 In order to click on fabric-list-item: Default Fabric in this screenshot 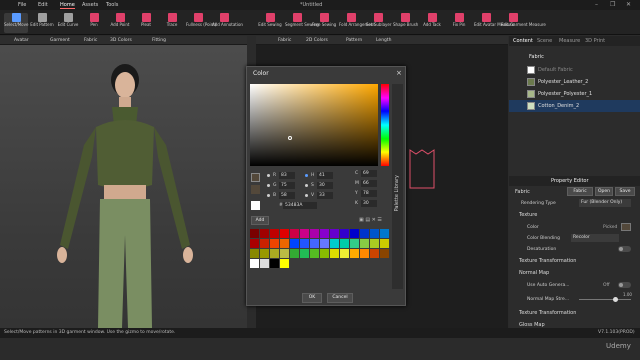, I will do `click(574, 70)`.